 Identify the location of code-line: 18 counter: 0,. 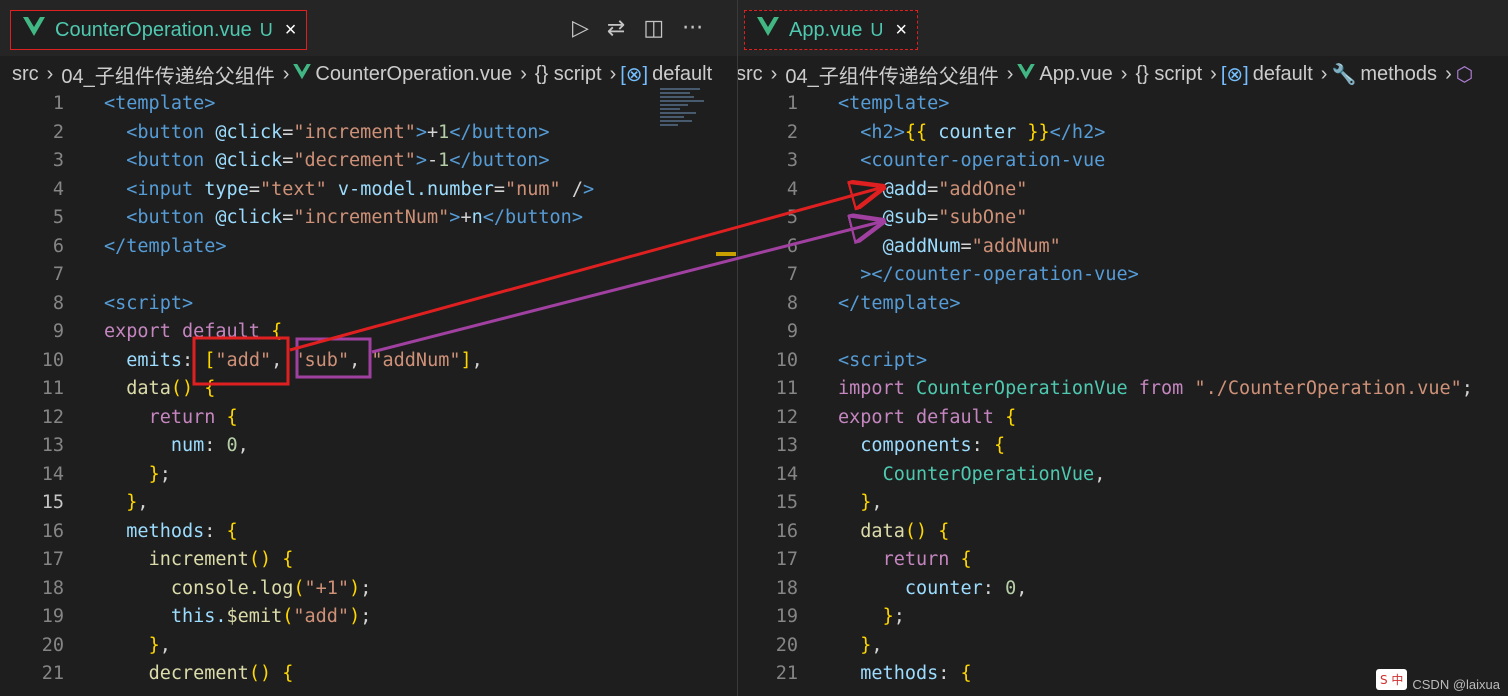
(1123, 589).